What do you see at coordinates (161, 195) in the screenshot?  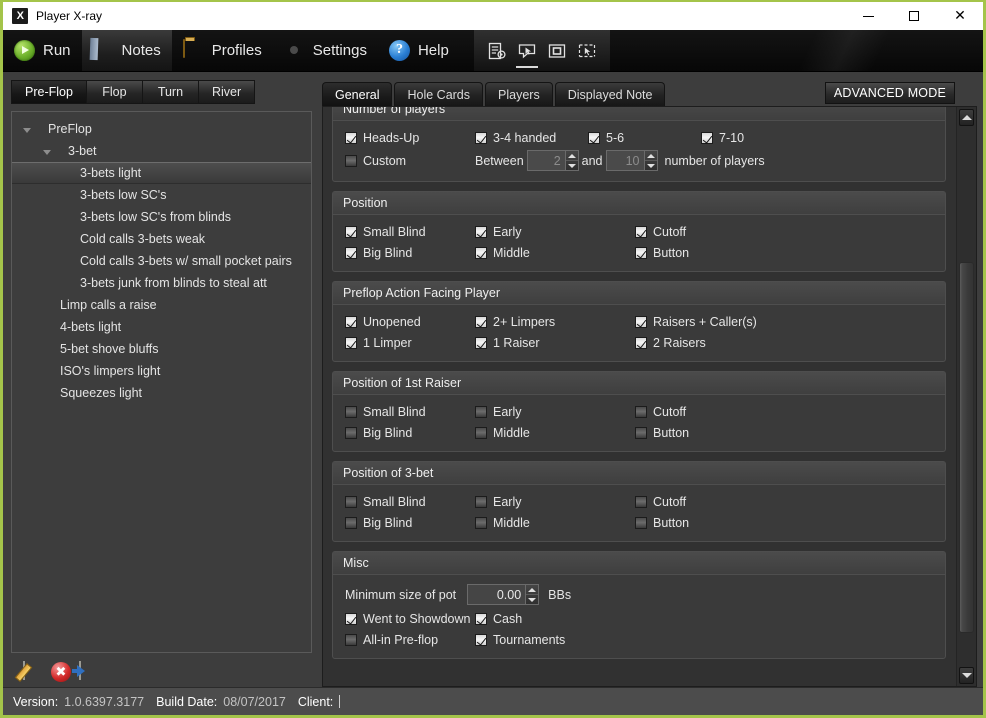 I see `tree-item-3bets-low-scs: 3-bets low SC's` at bounding box center [161, 195].